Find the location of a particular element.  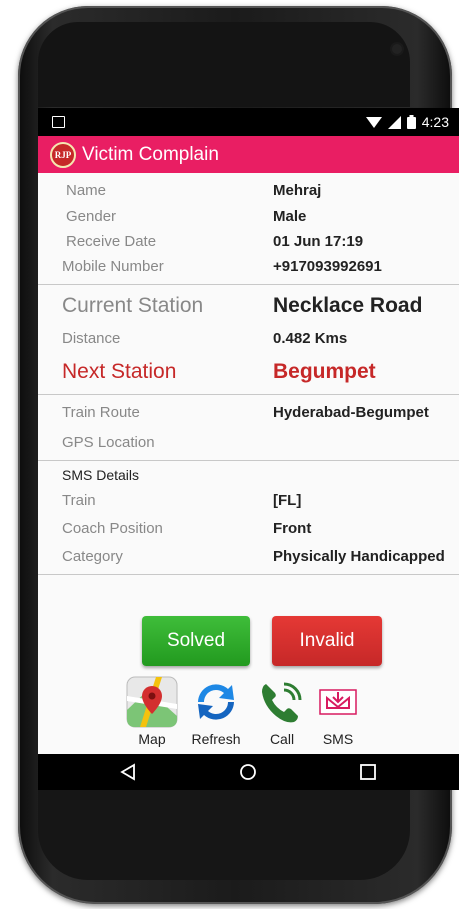

app-bar: RJP Victim Complain is located at coordinates (248, 154).